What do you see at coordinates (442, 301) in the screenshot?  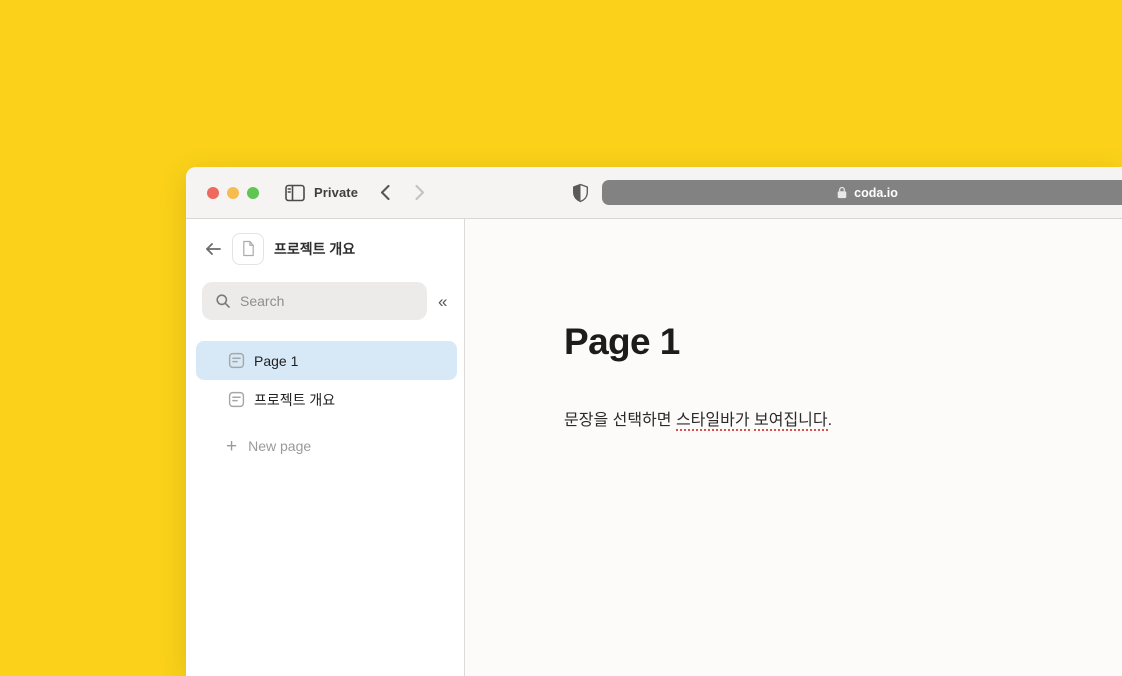 I see `collapse-sidebar-icon: «` at bounding box center [442, 301].